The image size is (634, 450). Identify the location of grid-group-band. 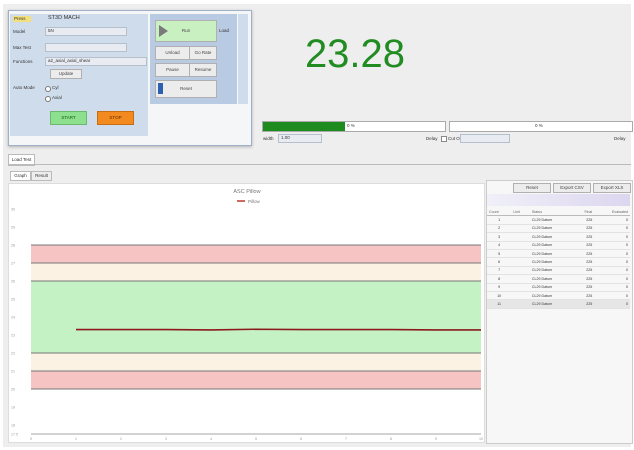
(558, 200).